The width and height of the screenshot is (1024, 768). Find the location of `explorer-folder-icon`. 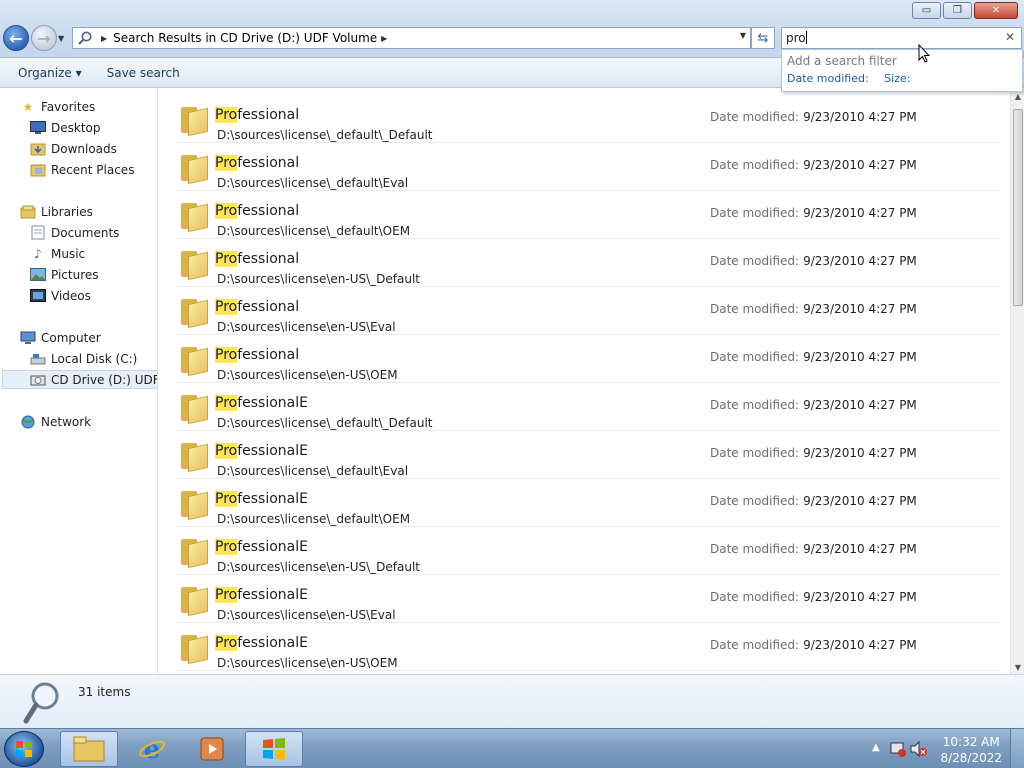

explorer-folder-icon is located at coordinates (89, 749).